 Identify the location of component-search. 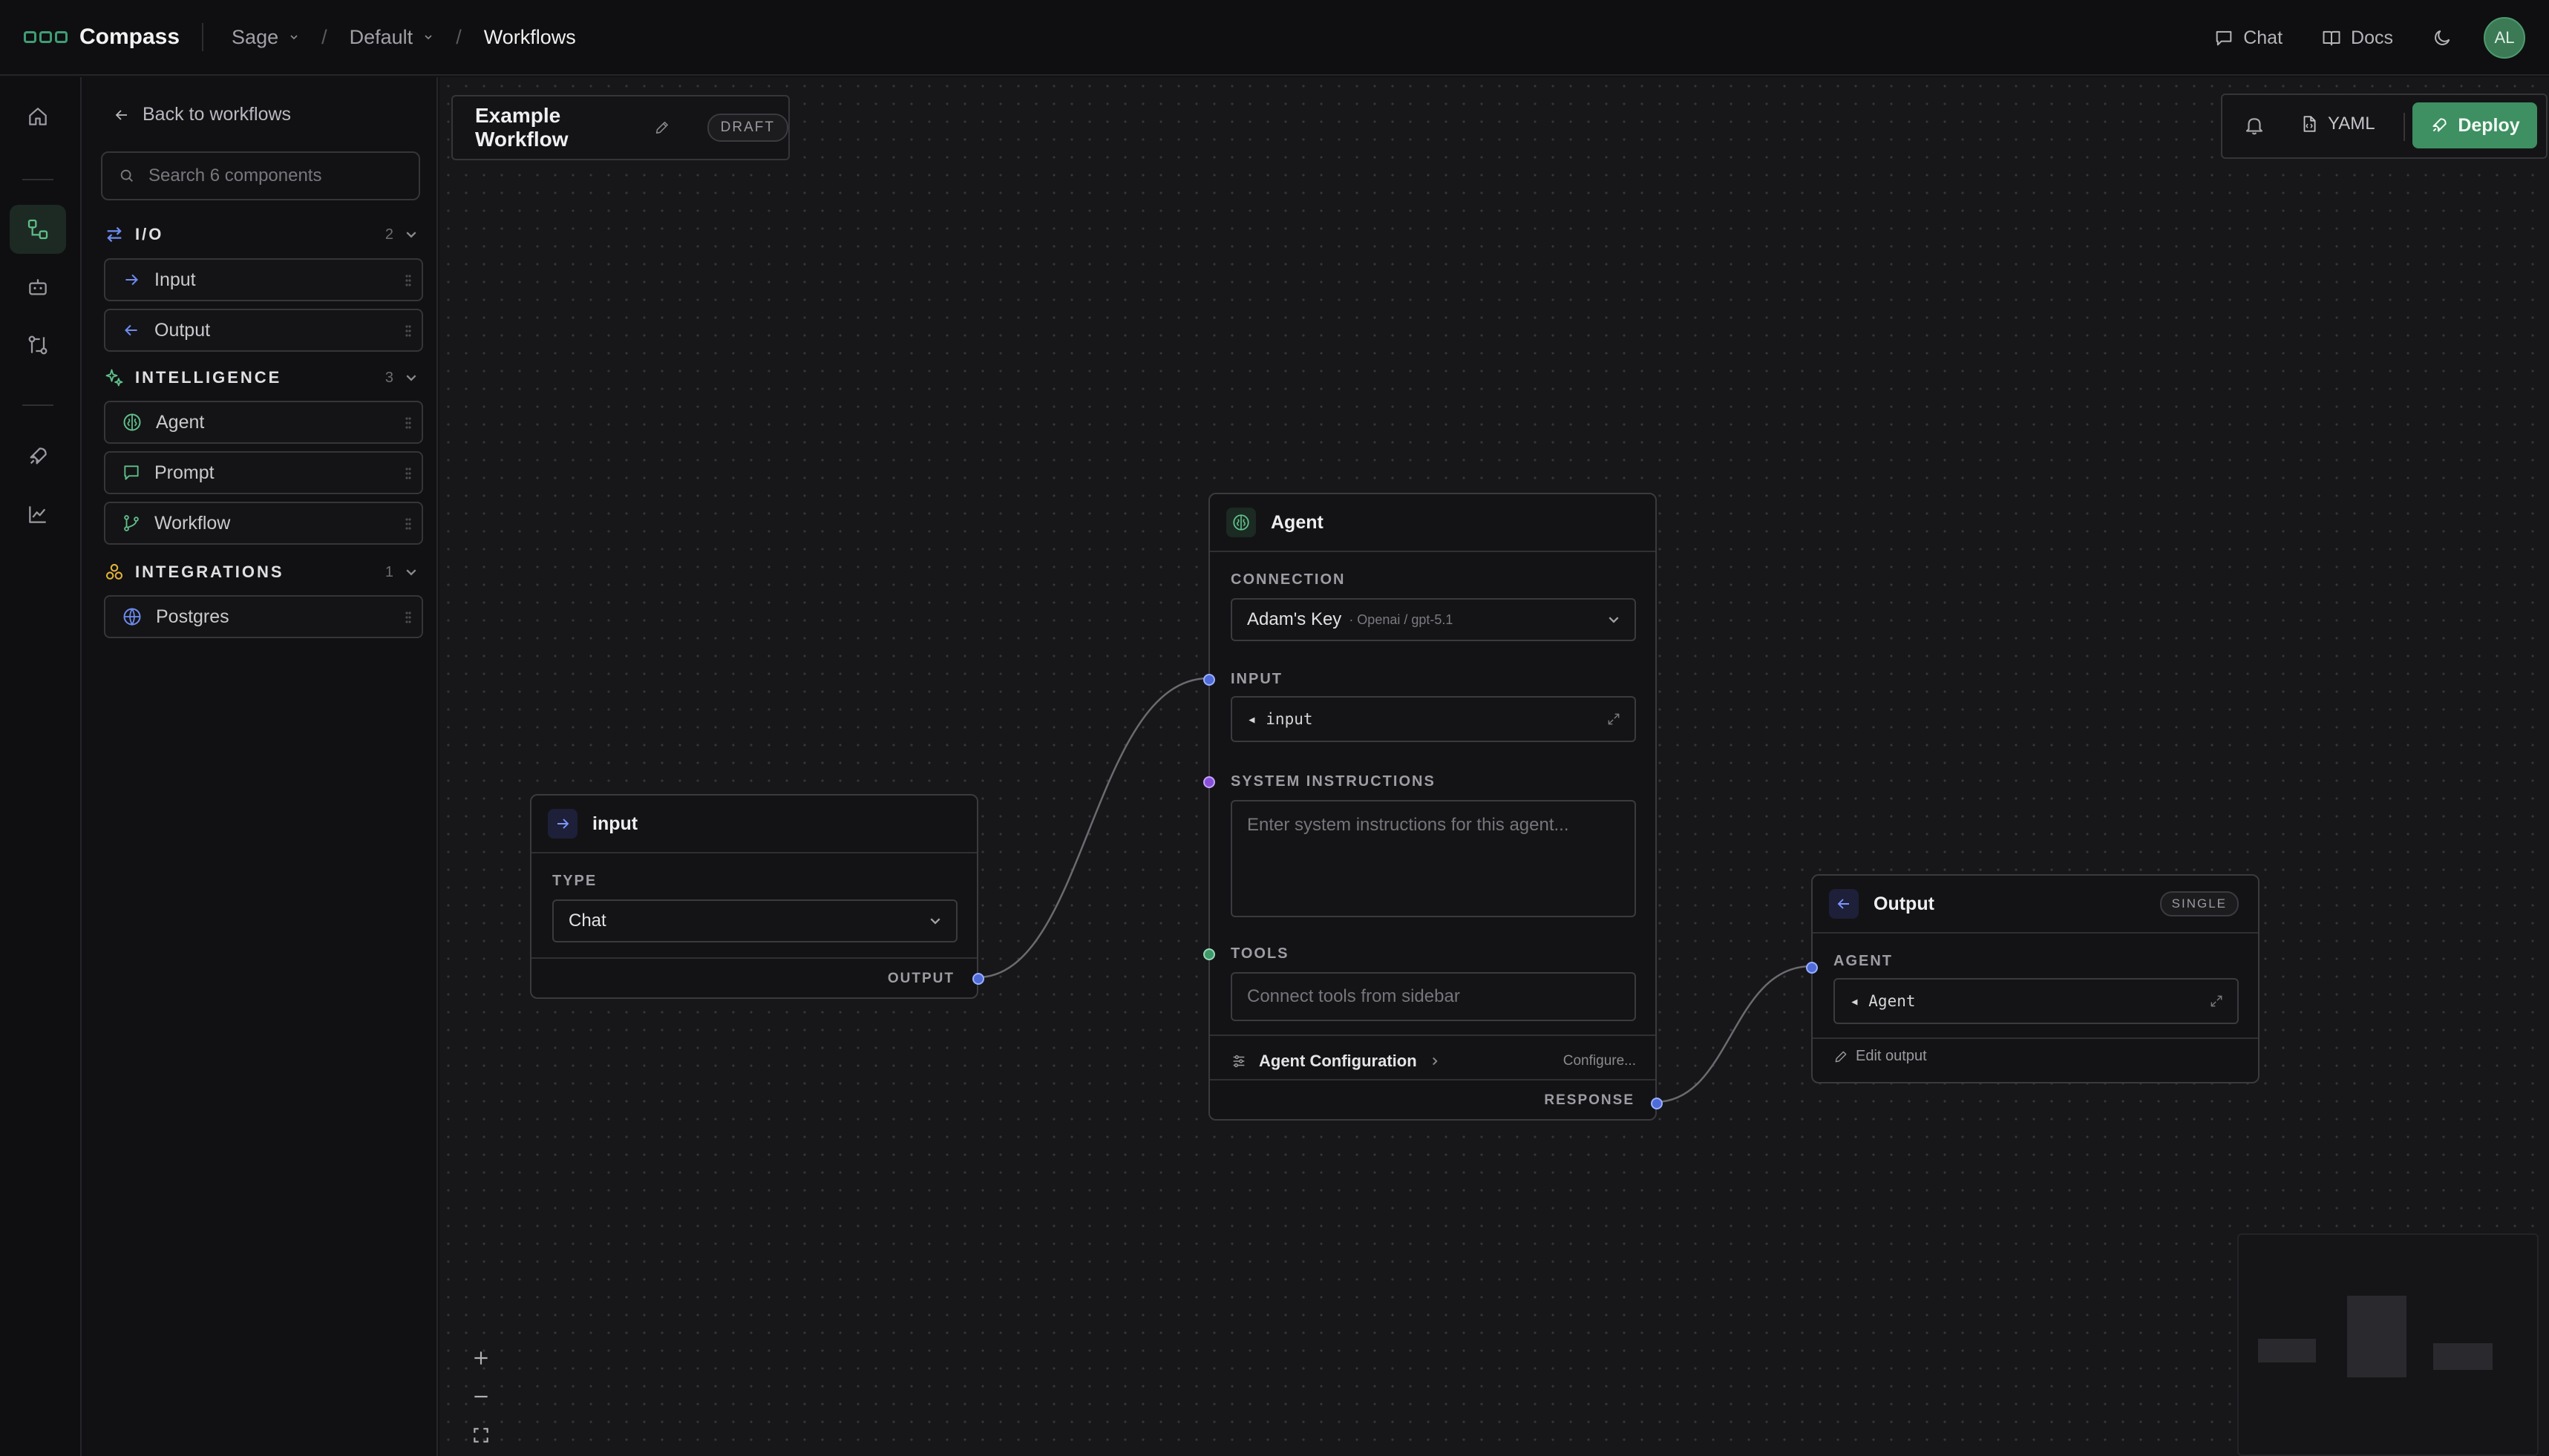
(260, 176).